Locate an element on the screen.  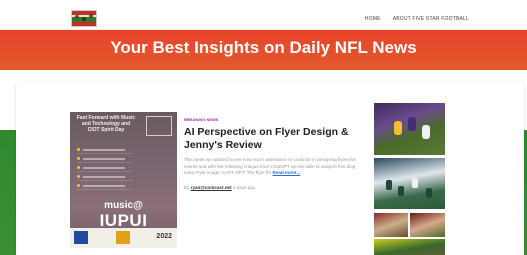
nav-about-link: ABOUT FIVE STAR FOOTBALL is located at coordinates (431, 19).